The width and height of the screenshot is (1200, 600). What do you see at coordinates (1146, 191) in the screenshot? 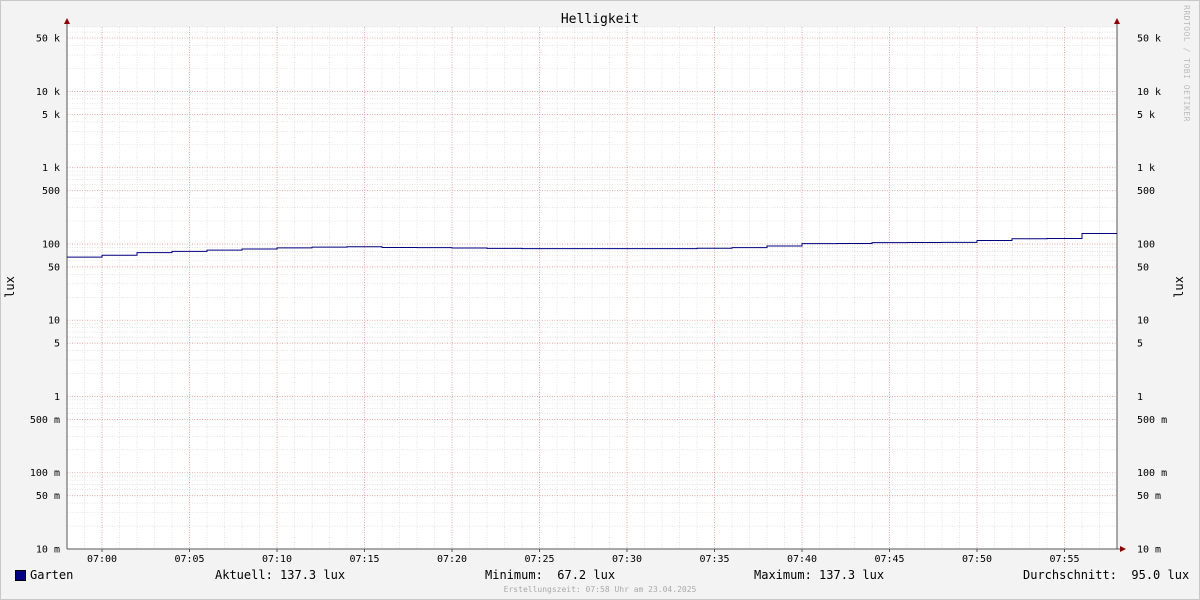
I see `y-tick-label-right: 500` at bounding box center [1146, 191].